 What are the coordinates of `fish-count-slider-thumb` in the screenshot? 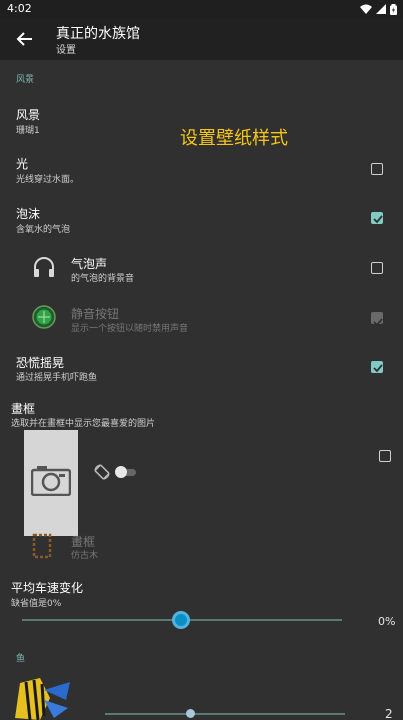 It's located at (190, 713).